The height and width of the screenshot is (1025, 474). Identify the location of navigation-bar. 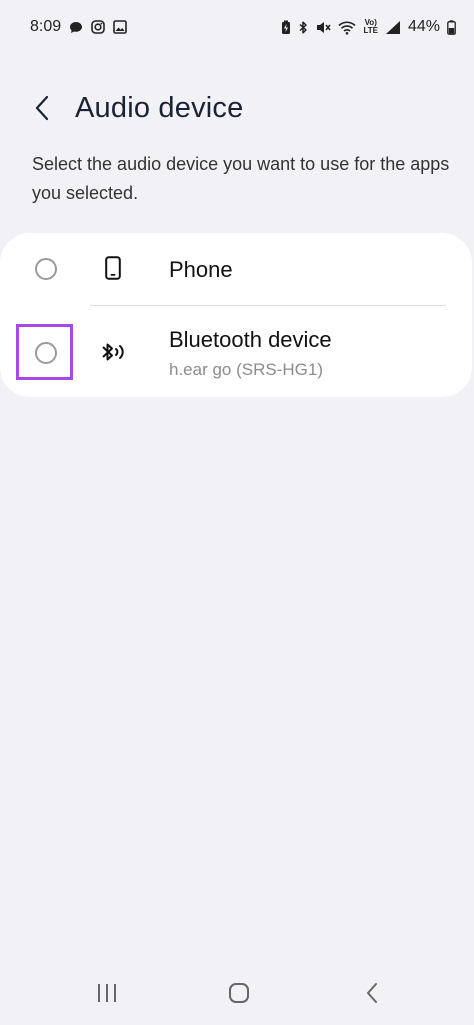
(237, 992).